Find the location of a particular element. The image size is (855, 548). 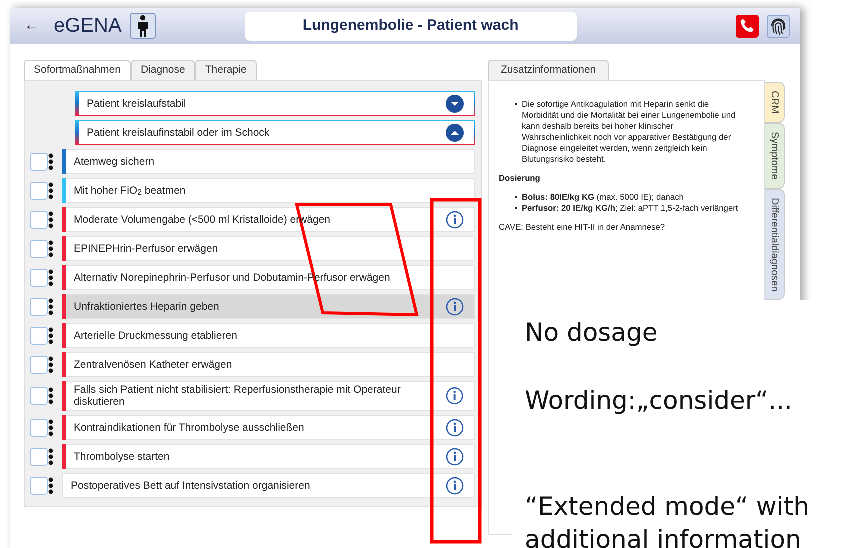

side-tab: CRM is located at coordinates (775, 102).